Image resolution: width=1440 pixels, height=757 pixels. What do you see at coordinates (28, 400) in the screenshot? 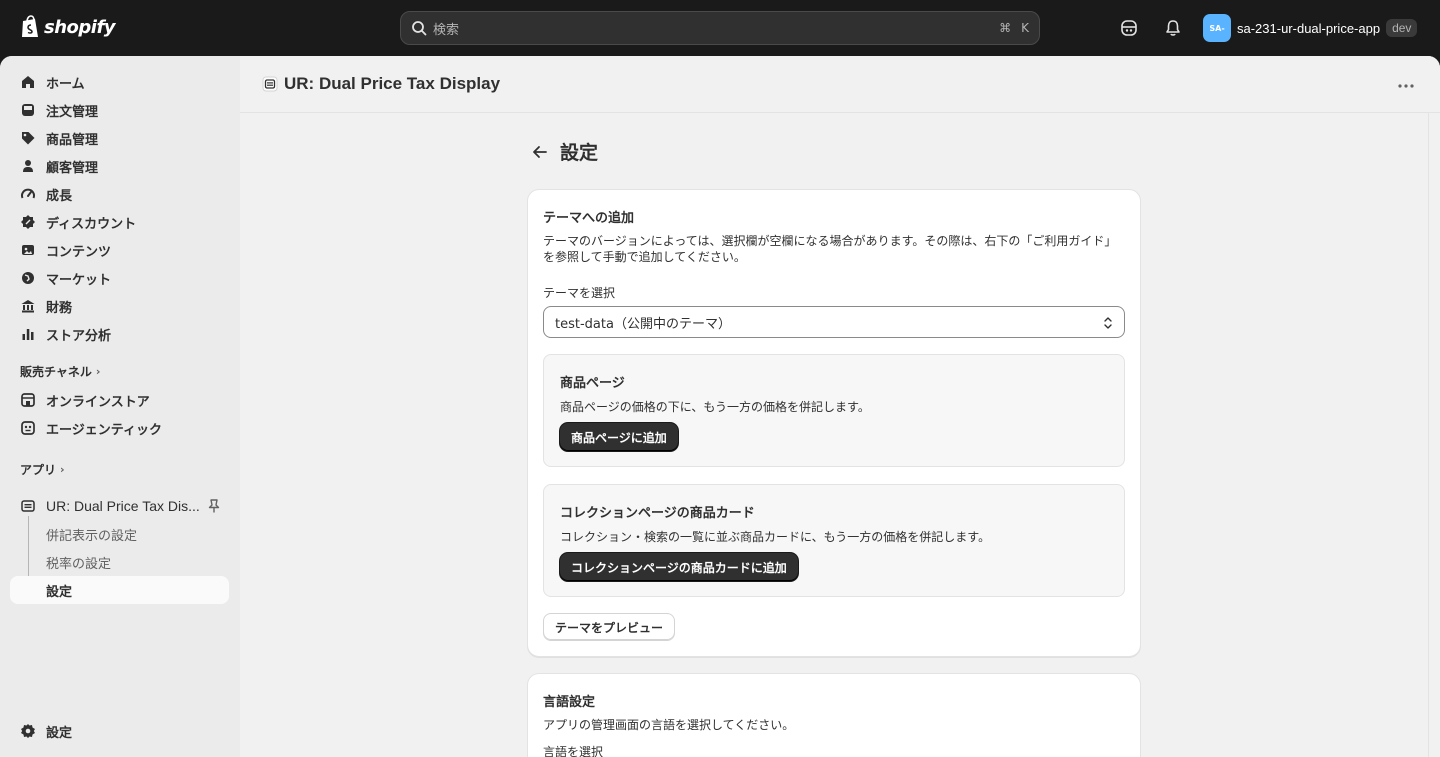
I see `store-icon` at bounding box center [28, 400].